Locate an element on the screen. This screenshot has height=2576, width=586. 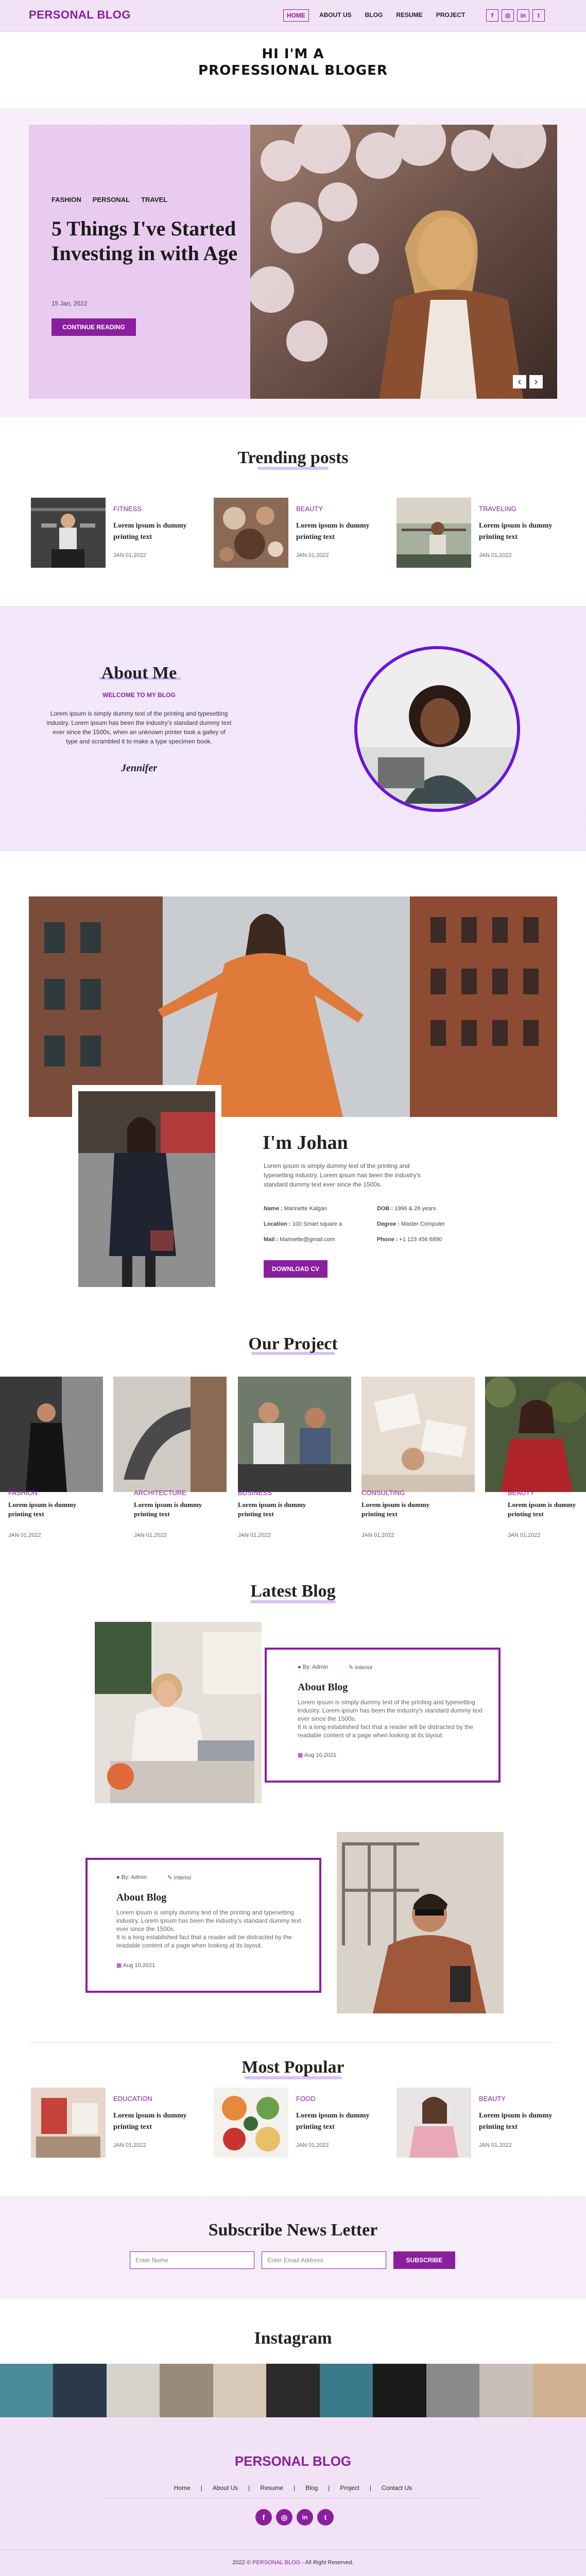
subscribe-name-input: Enter Name is located at coordinates (192, 2260).